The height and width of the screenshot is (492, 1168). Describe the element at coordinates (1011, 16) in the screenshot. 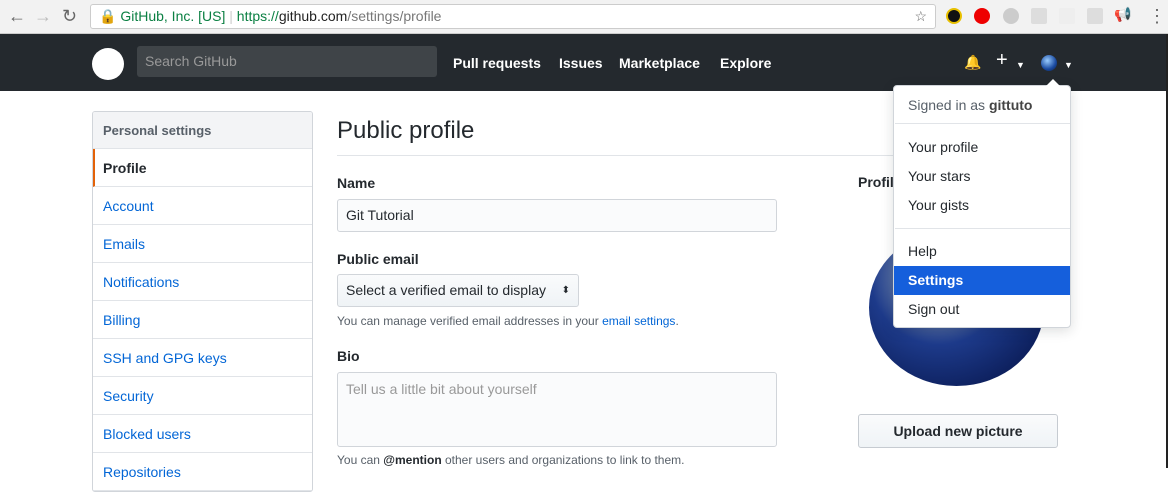

I see `extension-m-icon` at that location.